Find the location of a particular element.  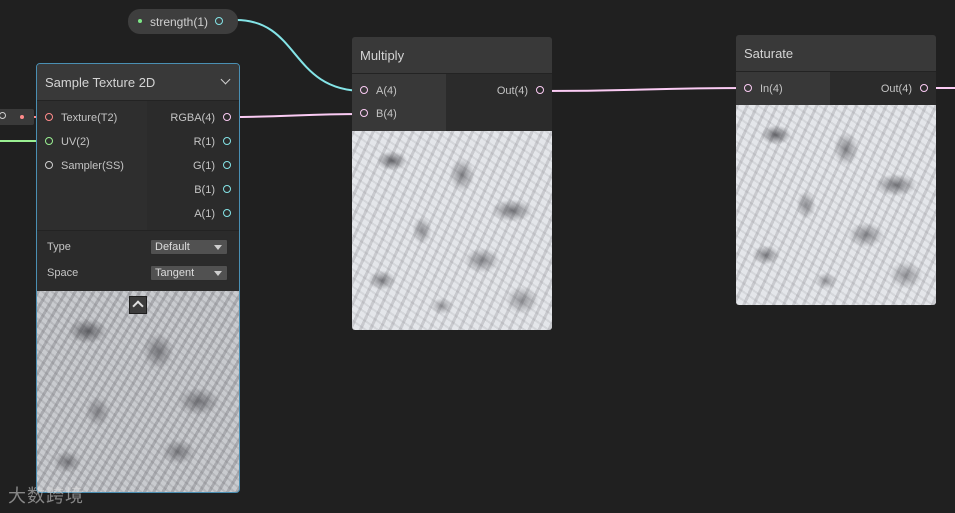

chevron-down-icon is located at coordinates (225, 79).